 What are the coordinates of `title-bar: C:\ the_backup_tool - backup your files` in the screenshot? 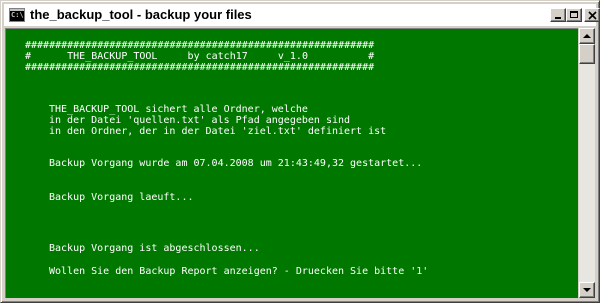 It's located at (302, 15).